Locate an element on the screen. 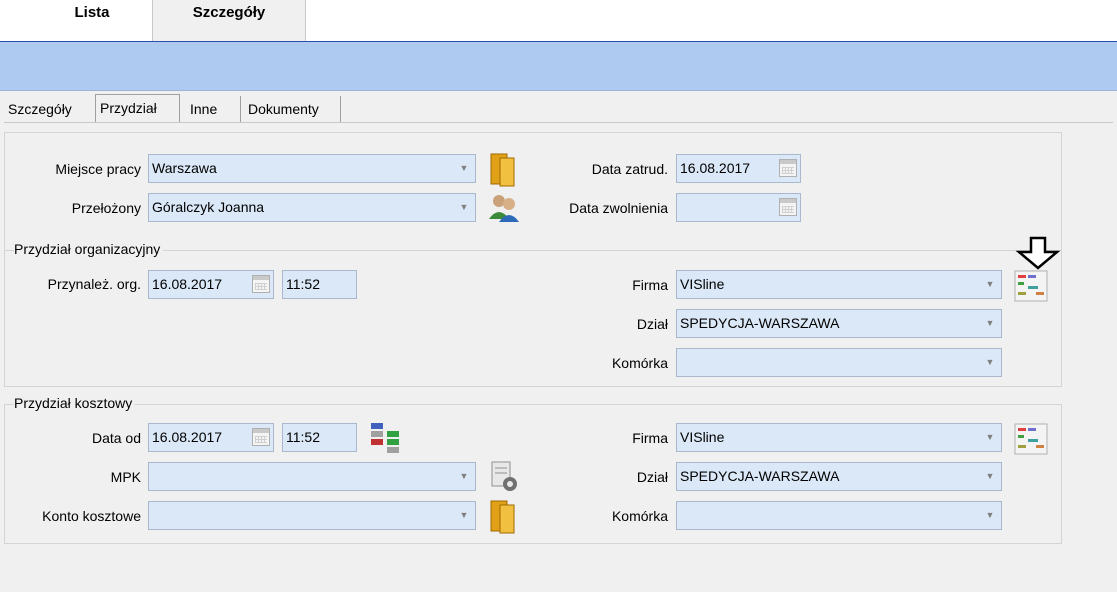  org-firma-label: Firma is located at coordinates (650, 285).